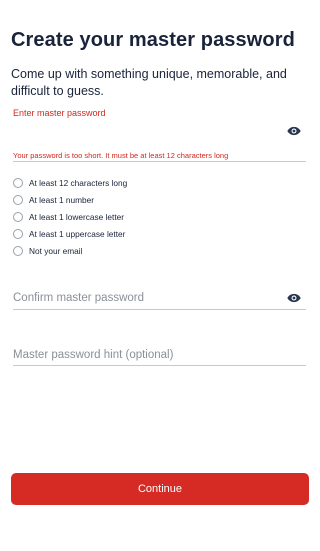 The image size is (320, 551). Describe the element at coordinates (160, 489) in the screenshot. I see `continue-button: Continue` at that location.